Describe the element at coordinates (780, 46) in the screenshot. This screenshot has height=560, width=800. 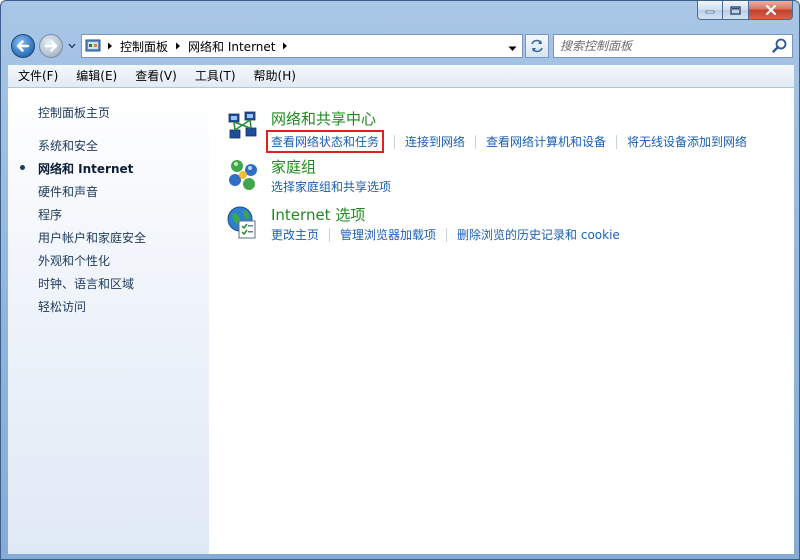
I see `search-icon` at that location.